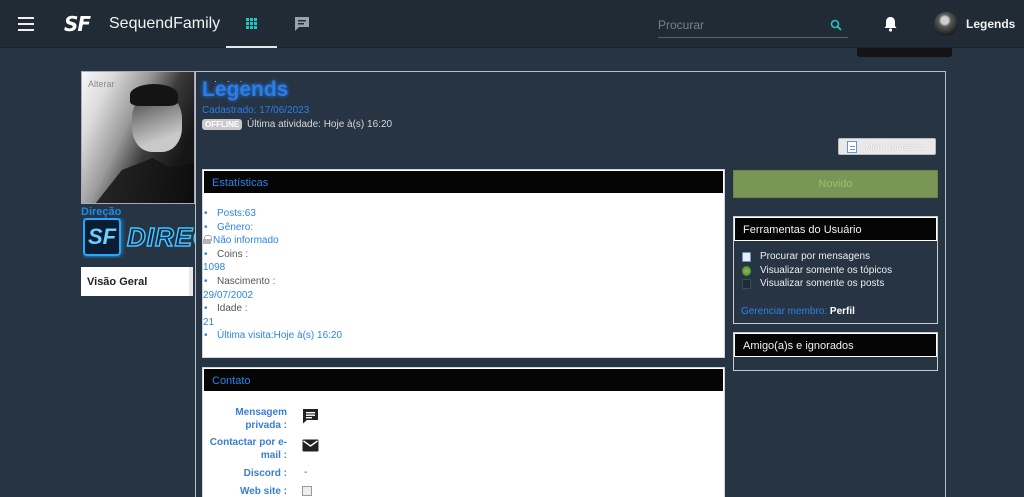 Image resolution: width=1024 pixels, height=497 pixels. What do you see at coordinates (214, 268) in the screenshot?
I see `coins-value: 1098` at bounding box center [214, 268].